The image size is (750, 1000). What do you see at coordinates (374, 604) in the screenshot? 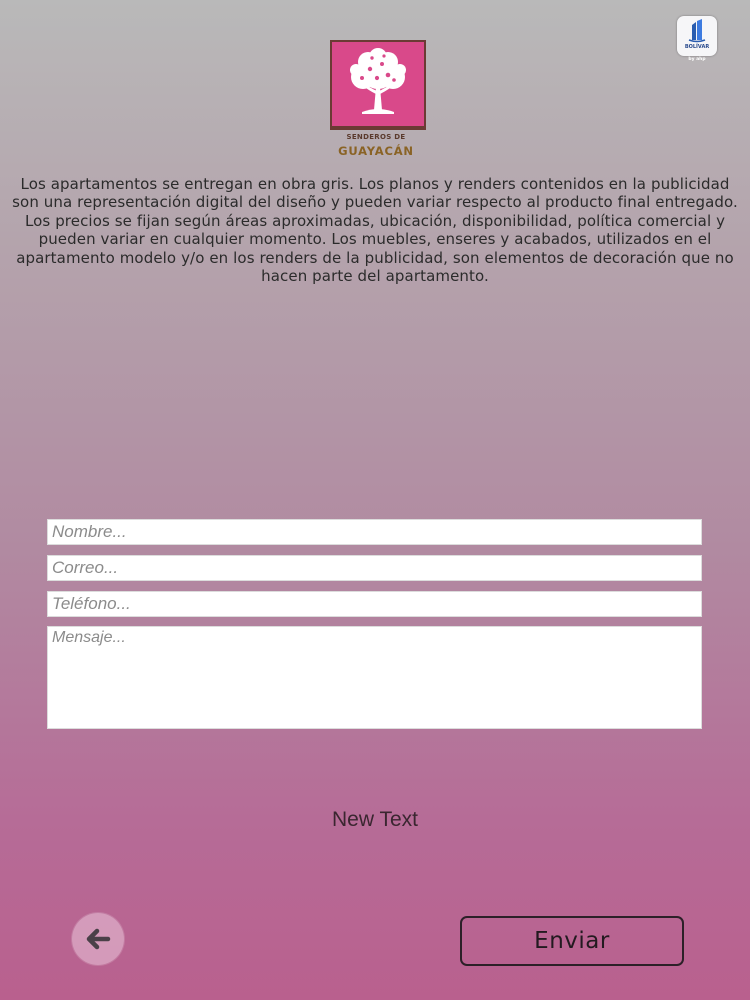
I see `phone-input` at bounding box center [374, 604].